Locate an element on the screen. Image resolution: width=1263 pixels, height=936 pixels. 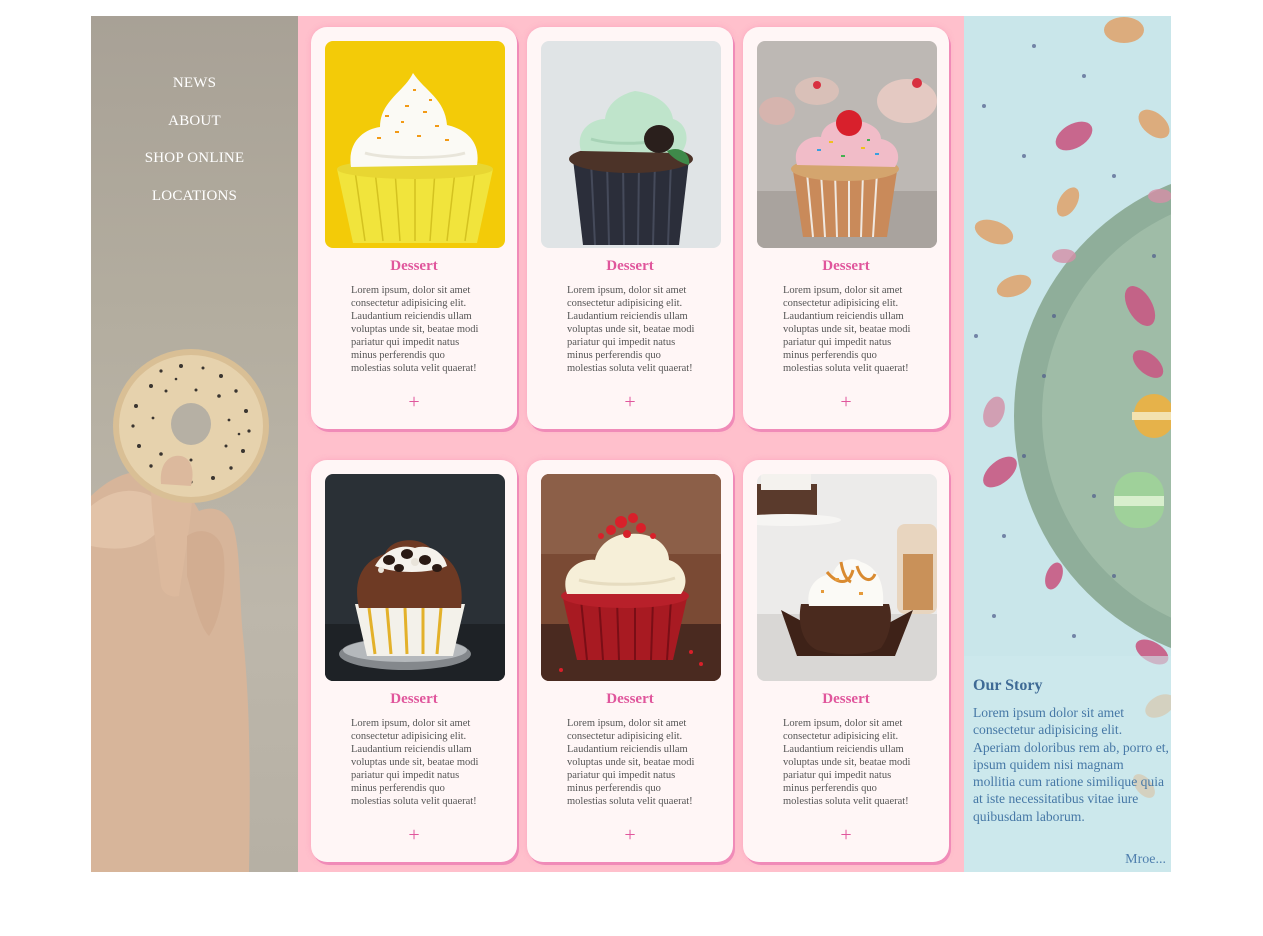
main-nav: NEWS ABOUT SHOP ONLINE LOCATIONS is located at coordinates (194, 149).